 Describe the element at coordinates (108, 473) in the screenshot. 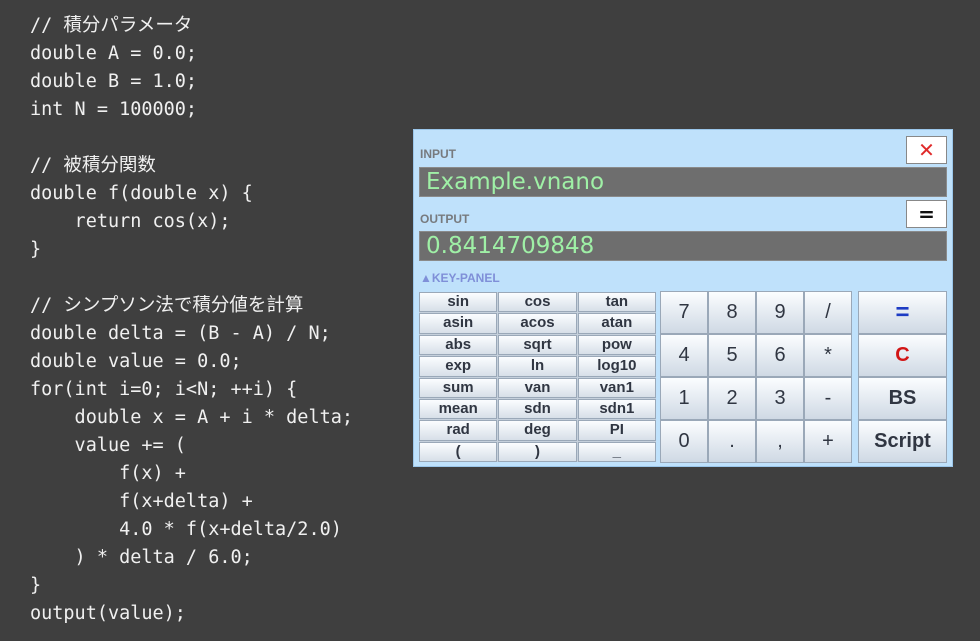

I see `code-line: f(x) +` at that location.